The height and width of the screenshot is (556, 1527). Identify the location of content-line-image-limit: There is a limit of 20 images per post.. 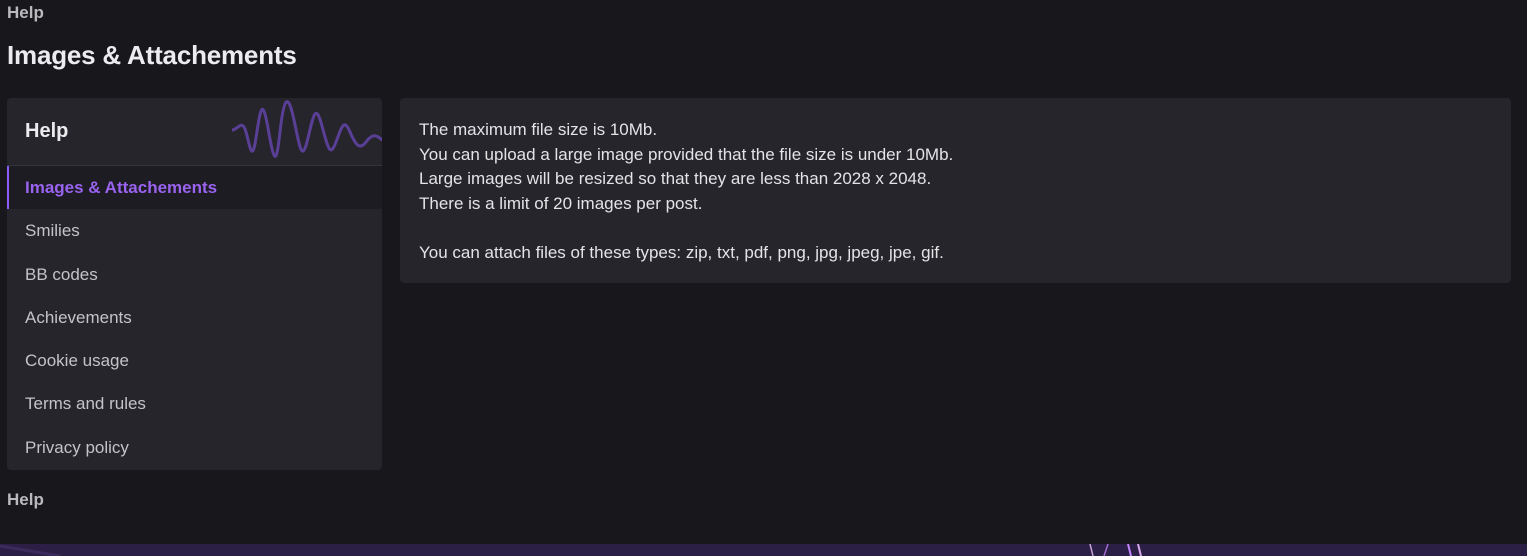
(561, 203).